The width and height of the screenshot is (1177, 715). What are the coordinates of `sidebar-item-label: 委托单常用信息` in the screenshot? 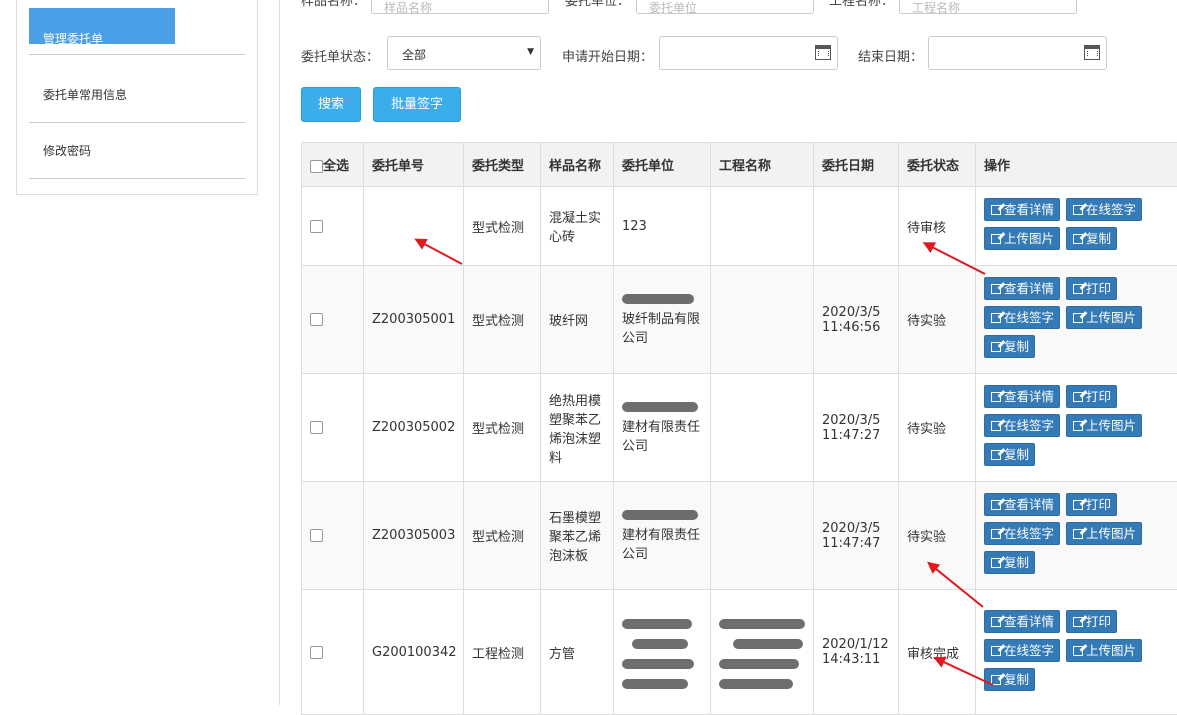 It's located at (85, 94).